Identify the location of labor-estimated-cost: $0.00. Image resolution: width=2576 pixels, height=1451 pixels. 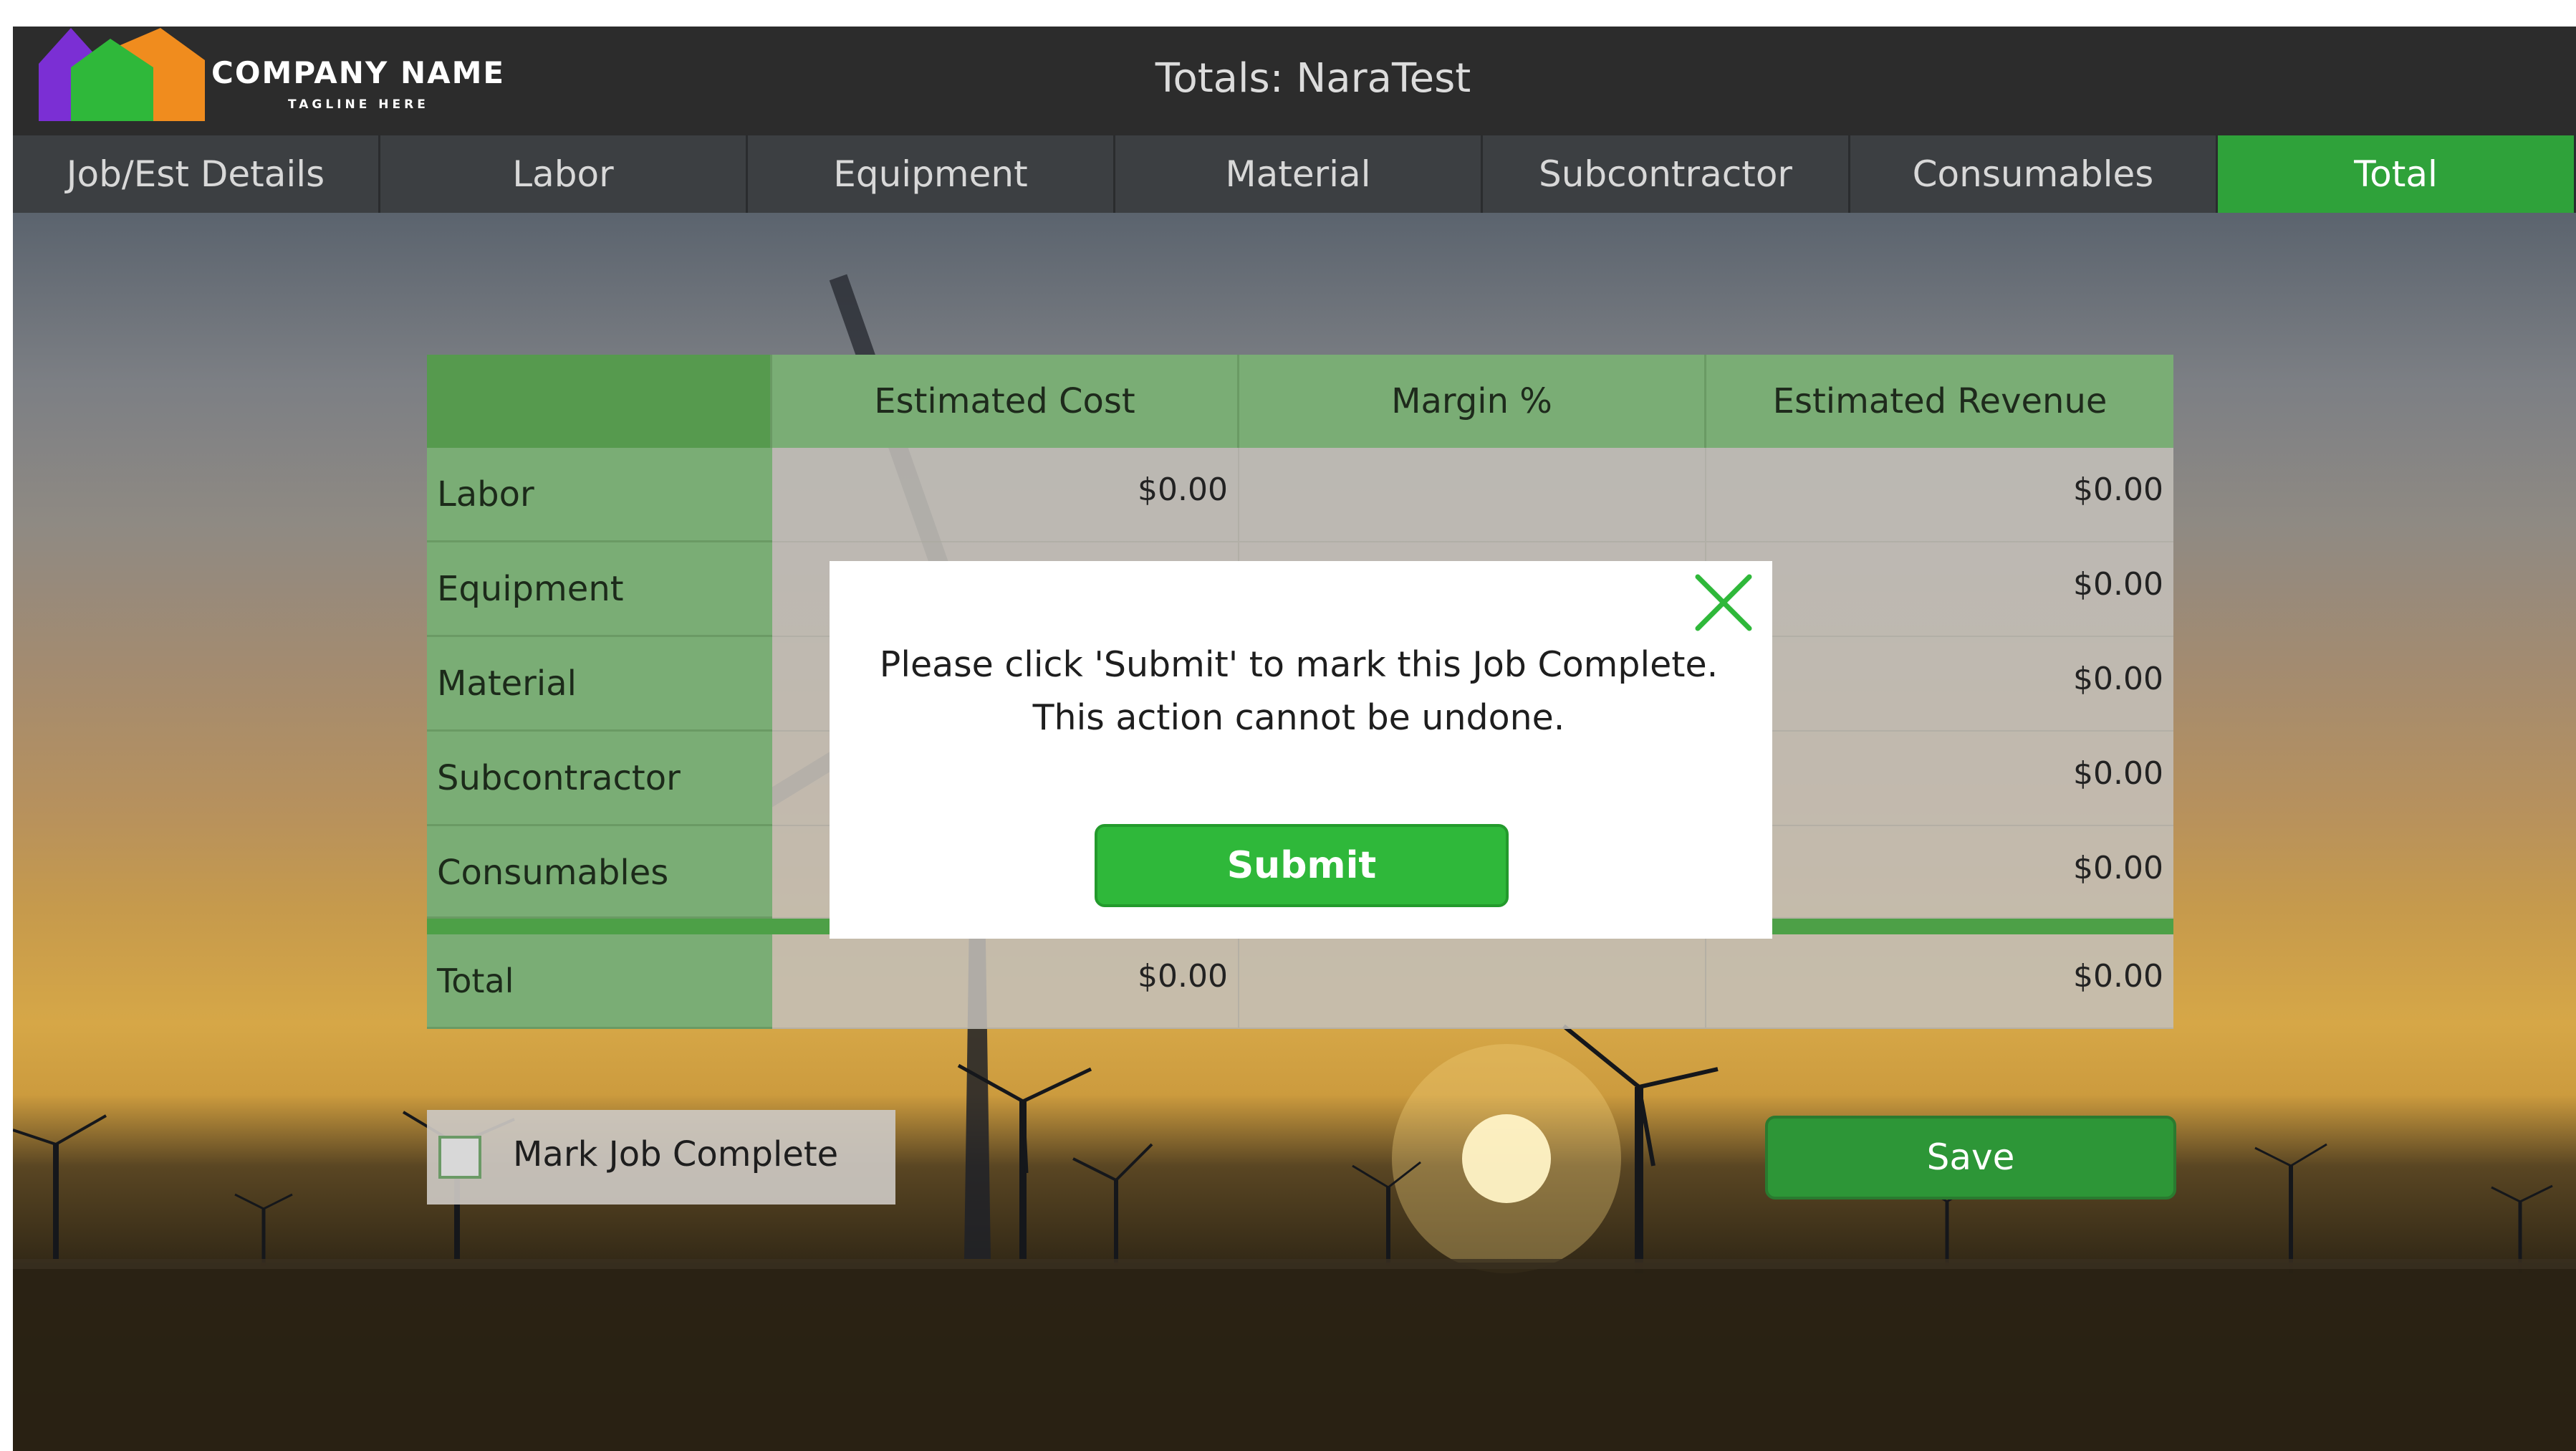
(1005, 495).